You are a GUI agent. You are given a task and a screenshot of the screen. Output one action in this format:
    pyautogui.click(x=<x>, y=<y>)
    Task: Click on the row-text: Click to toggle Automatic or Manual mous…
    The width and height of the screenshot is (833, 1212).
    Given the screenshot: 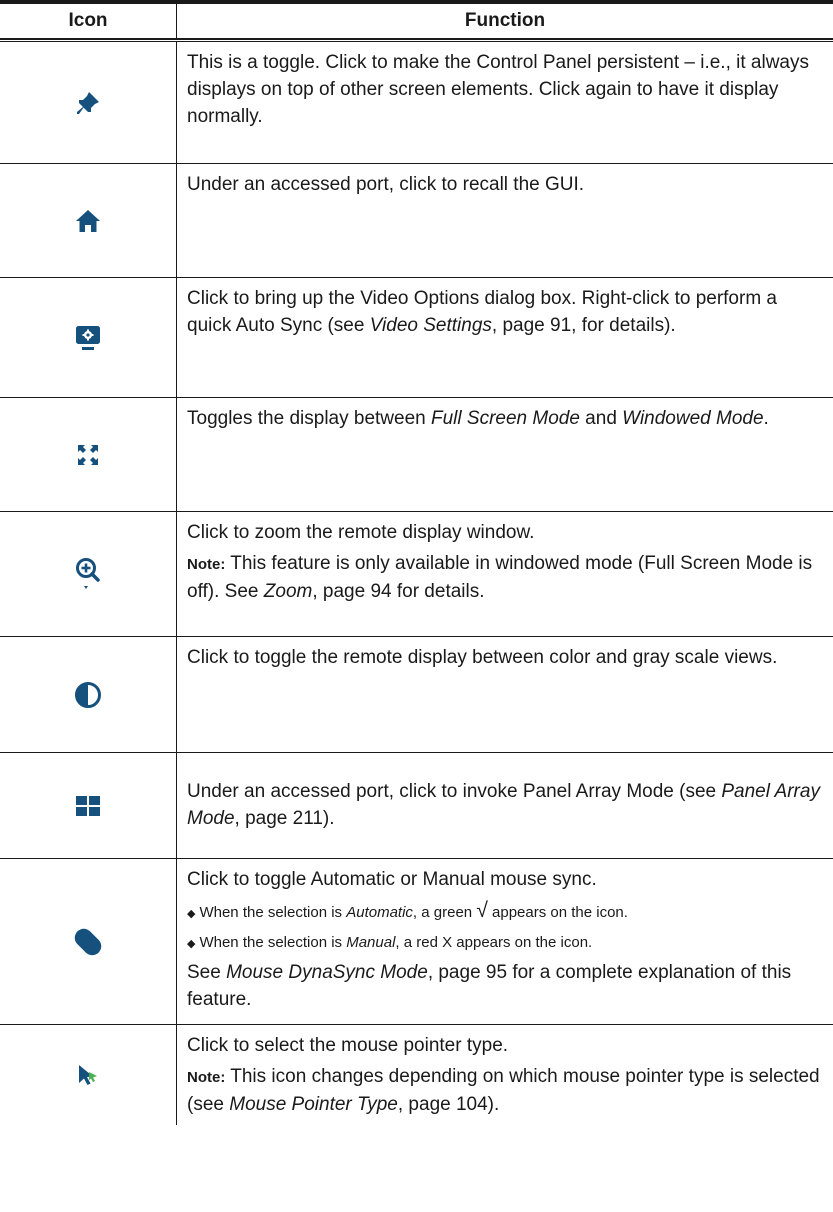 What is the action you would take?
    pyautogui.click(x=392, y=879)
    